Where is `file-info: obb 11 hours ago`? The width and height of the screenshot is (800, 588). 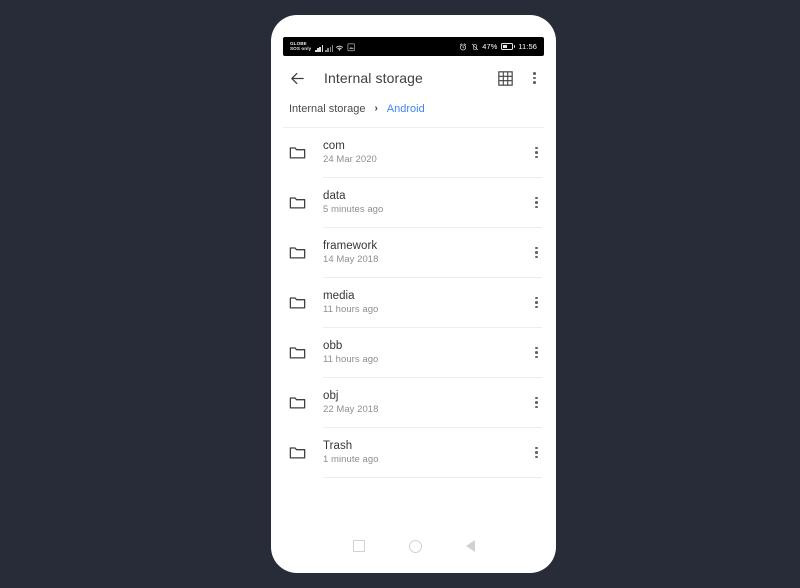
file-info: obb 11 hours ago is located at coordinates (427, 352).